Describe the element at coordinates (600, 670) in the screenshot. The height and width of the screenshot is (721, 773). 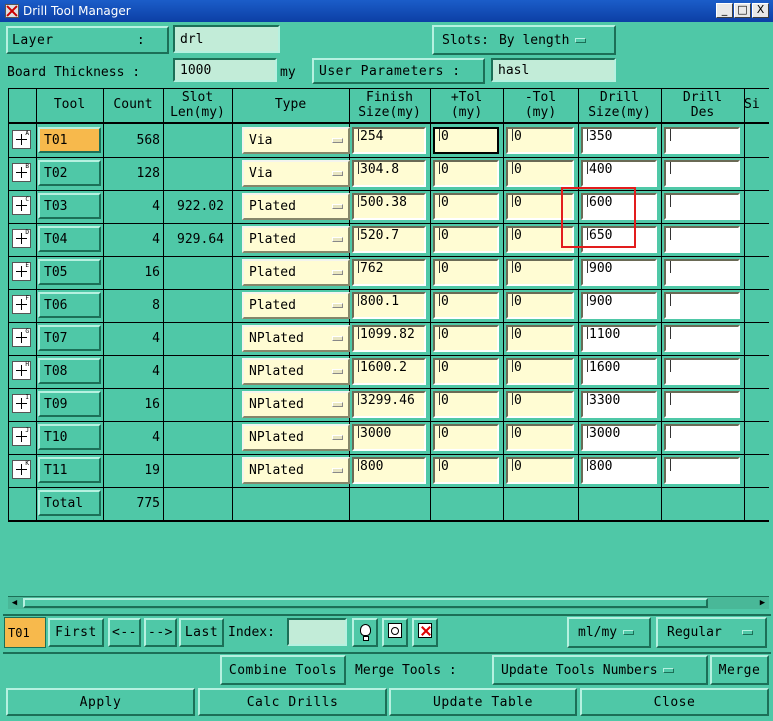
I see `update-tools-numbers-selector: Update Tools Numbers` at that location.